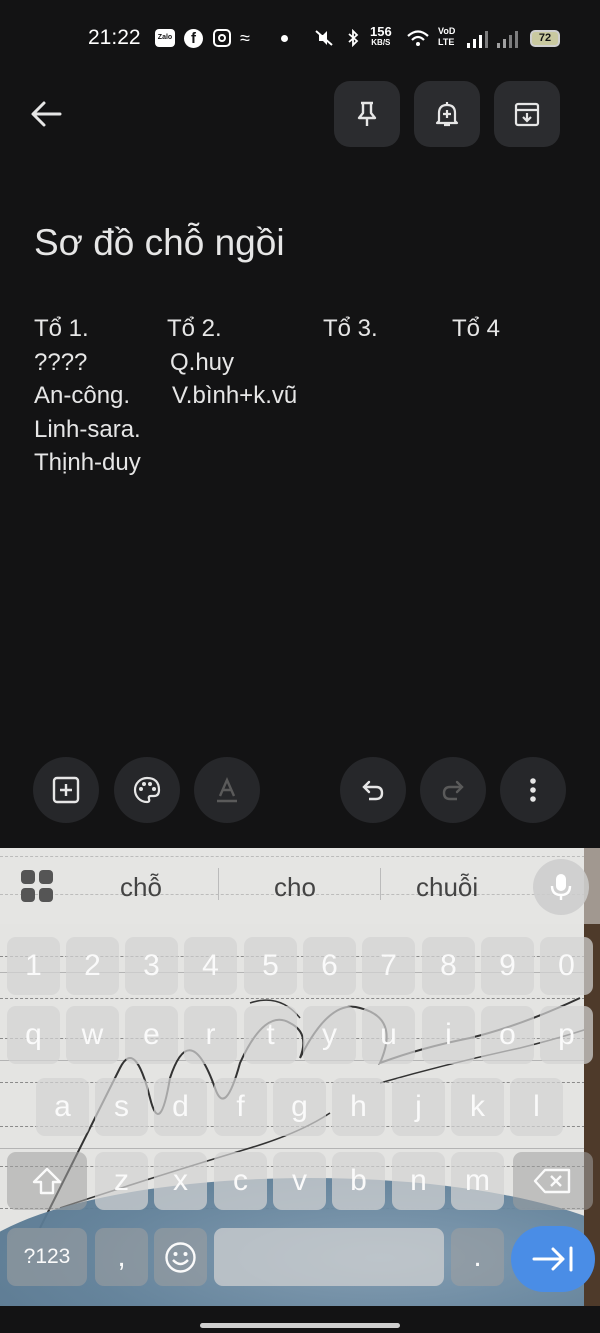  What do you see at coordinates (121, 1257) in the screenshot?
I see `comma-key: ,` at bounding box center [121, 1257].